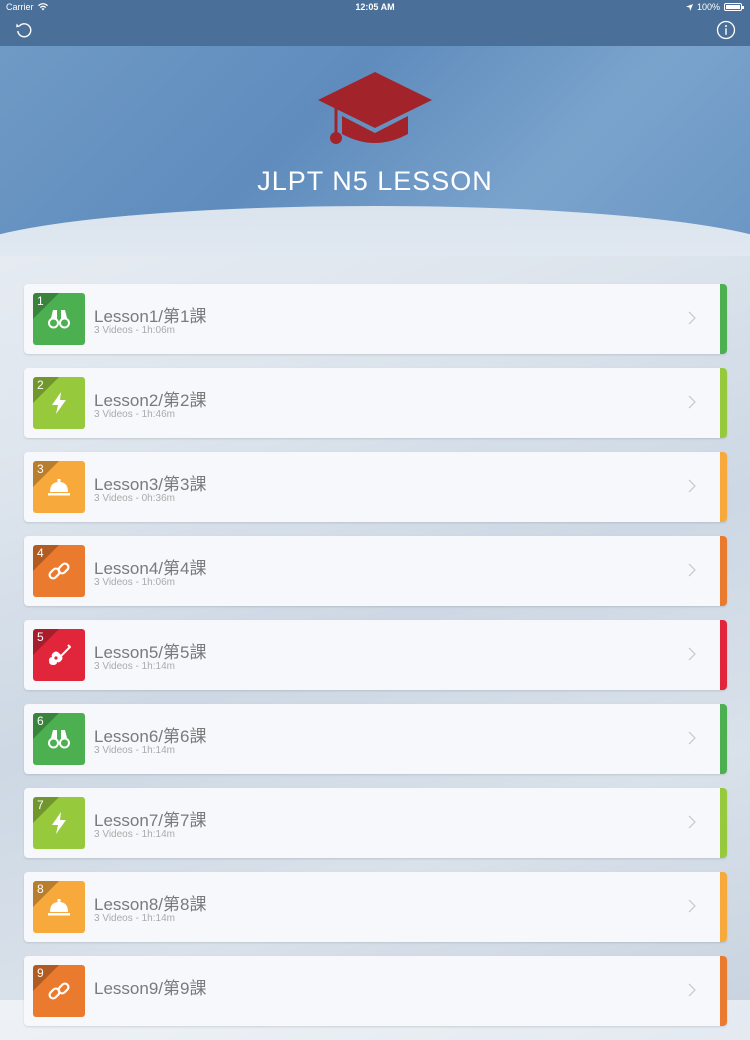 This screenshot has width=750, height=1040. Describe the element at coordinates (375, 487) in the screenshot. I see `lesson-row: 3 Lesson3/第3課 3 Videos - 0h:36m` at that location.